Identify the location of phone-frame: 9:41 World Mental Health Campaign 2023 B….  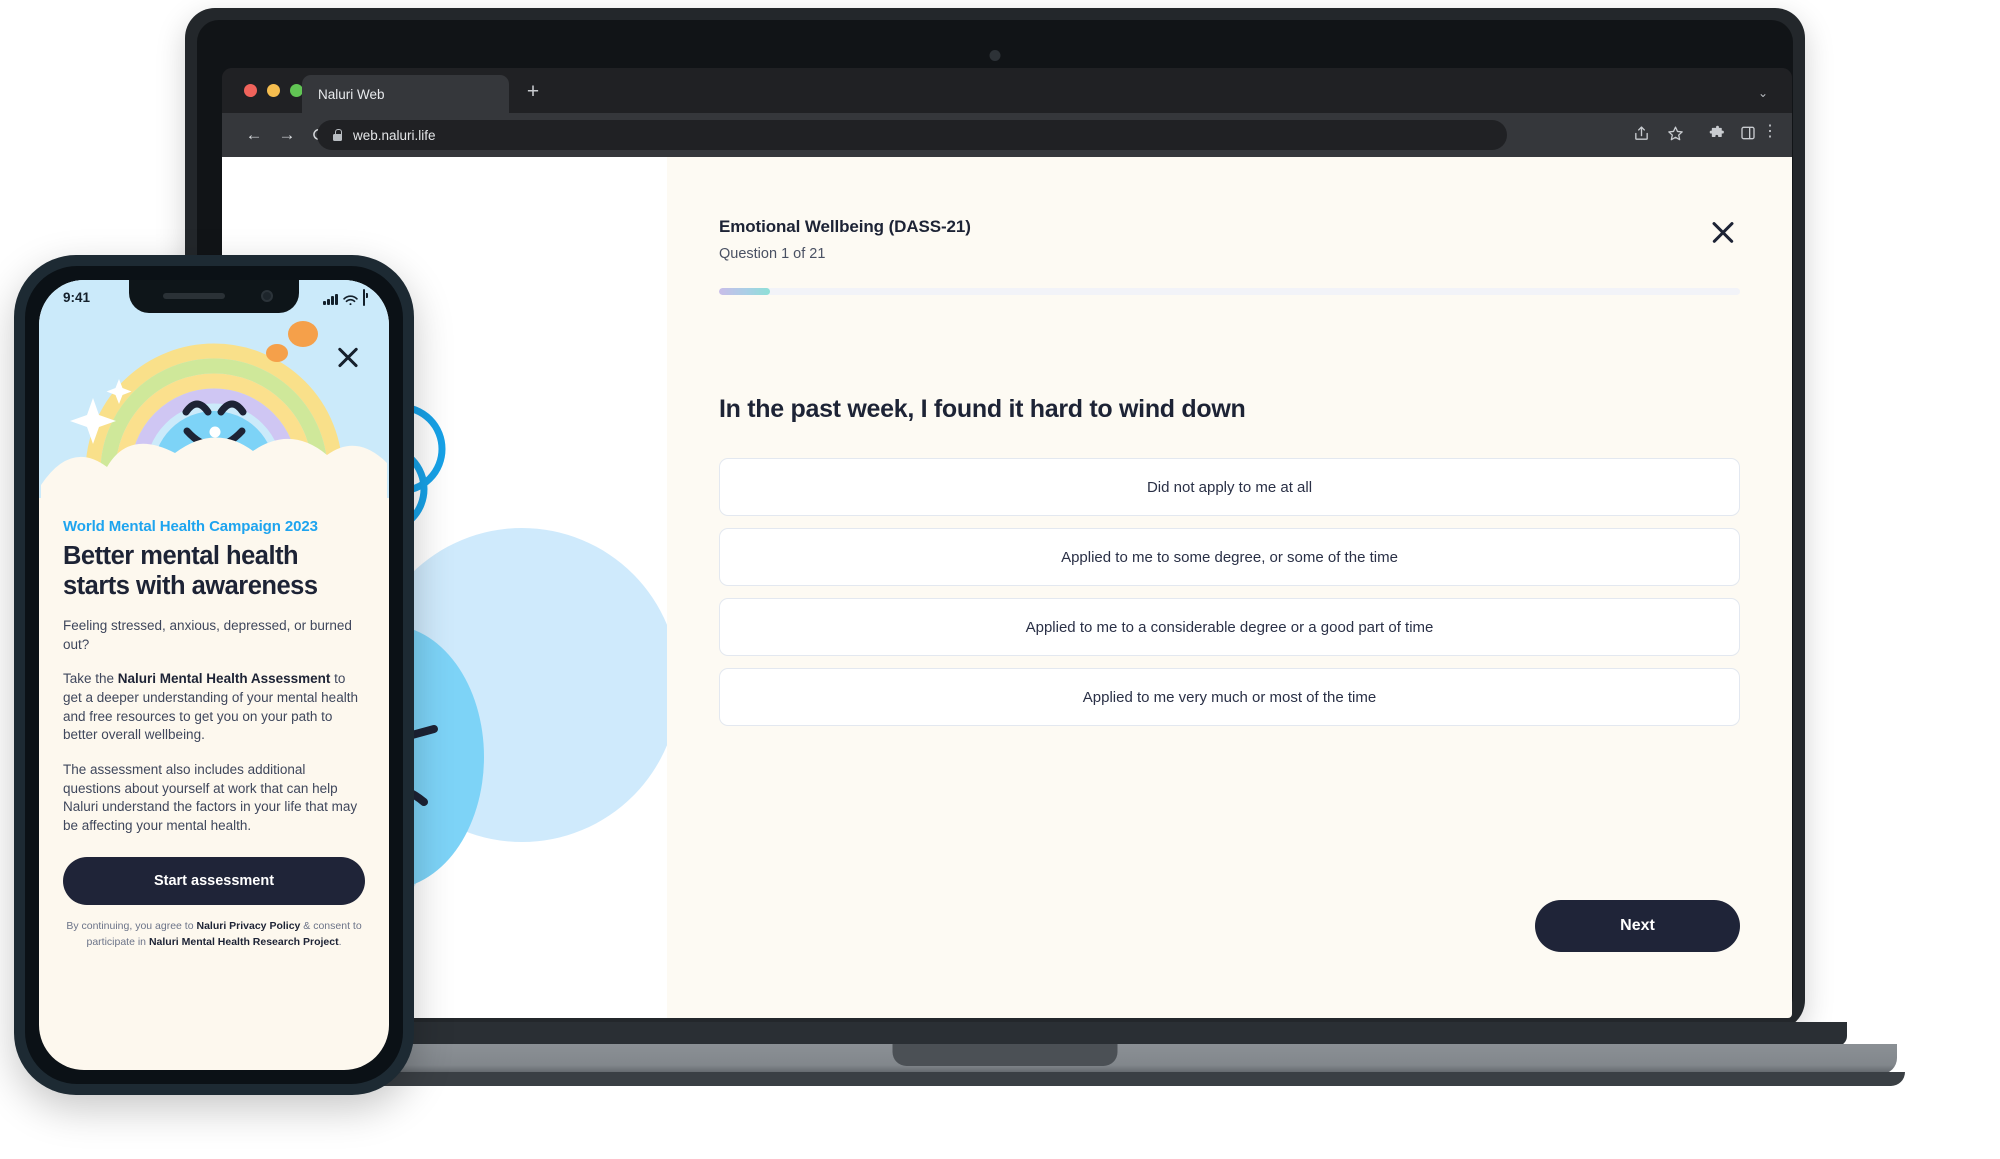
(214, 675).